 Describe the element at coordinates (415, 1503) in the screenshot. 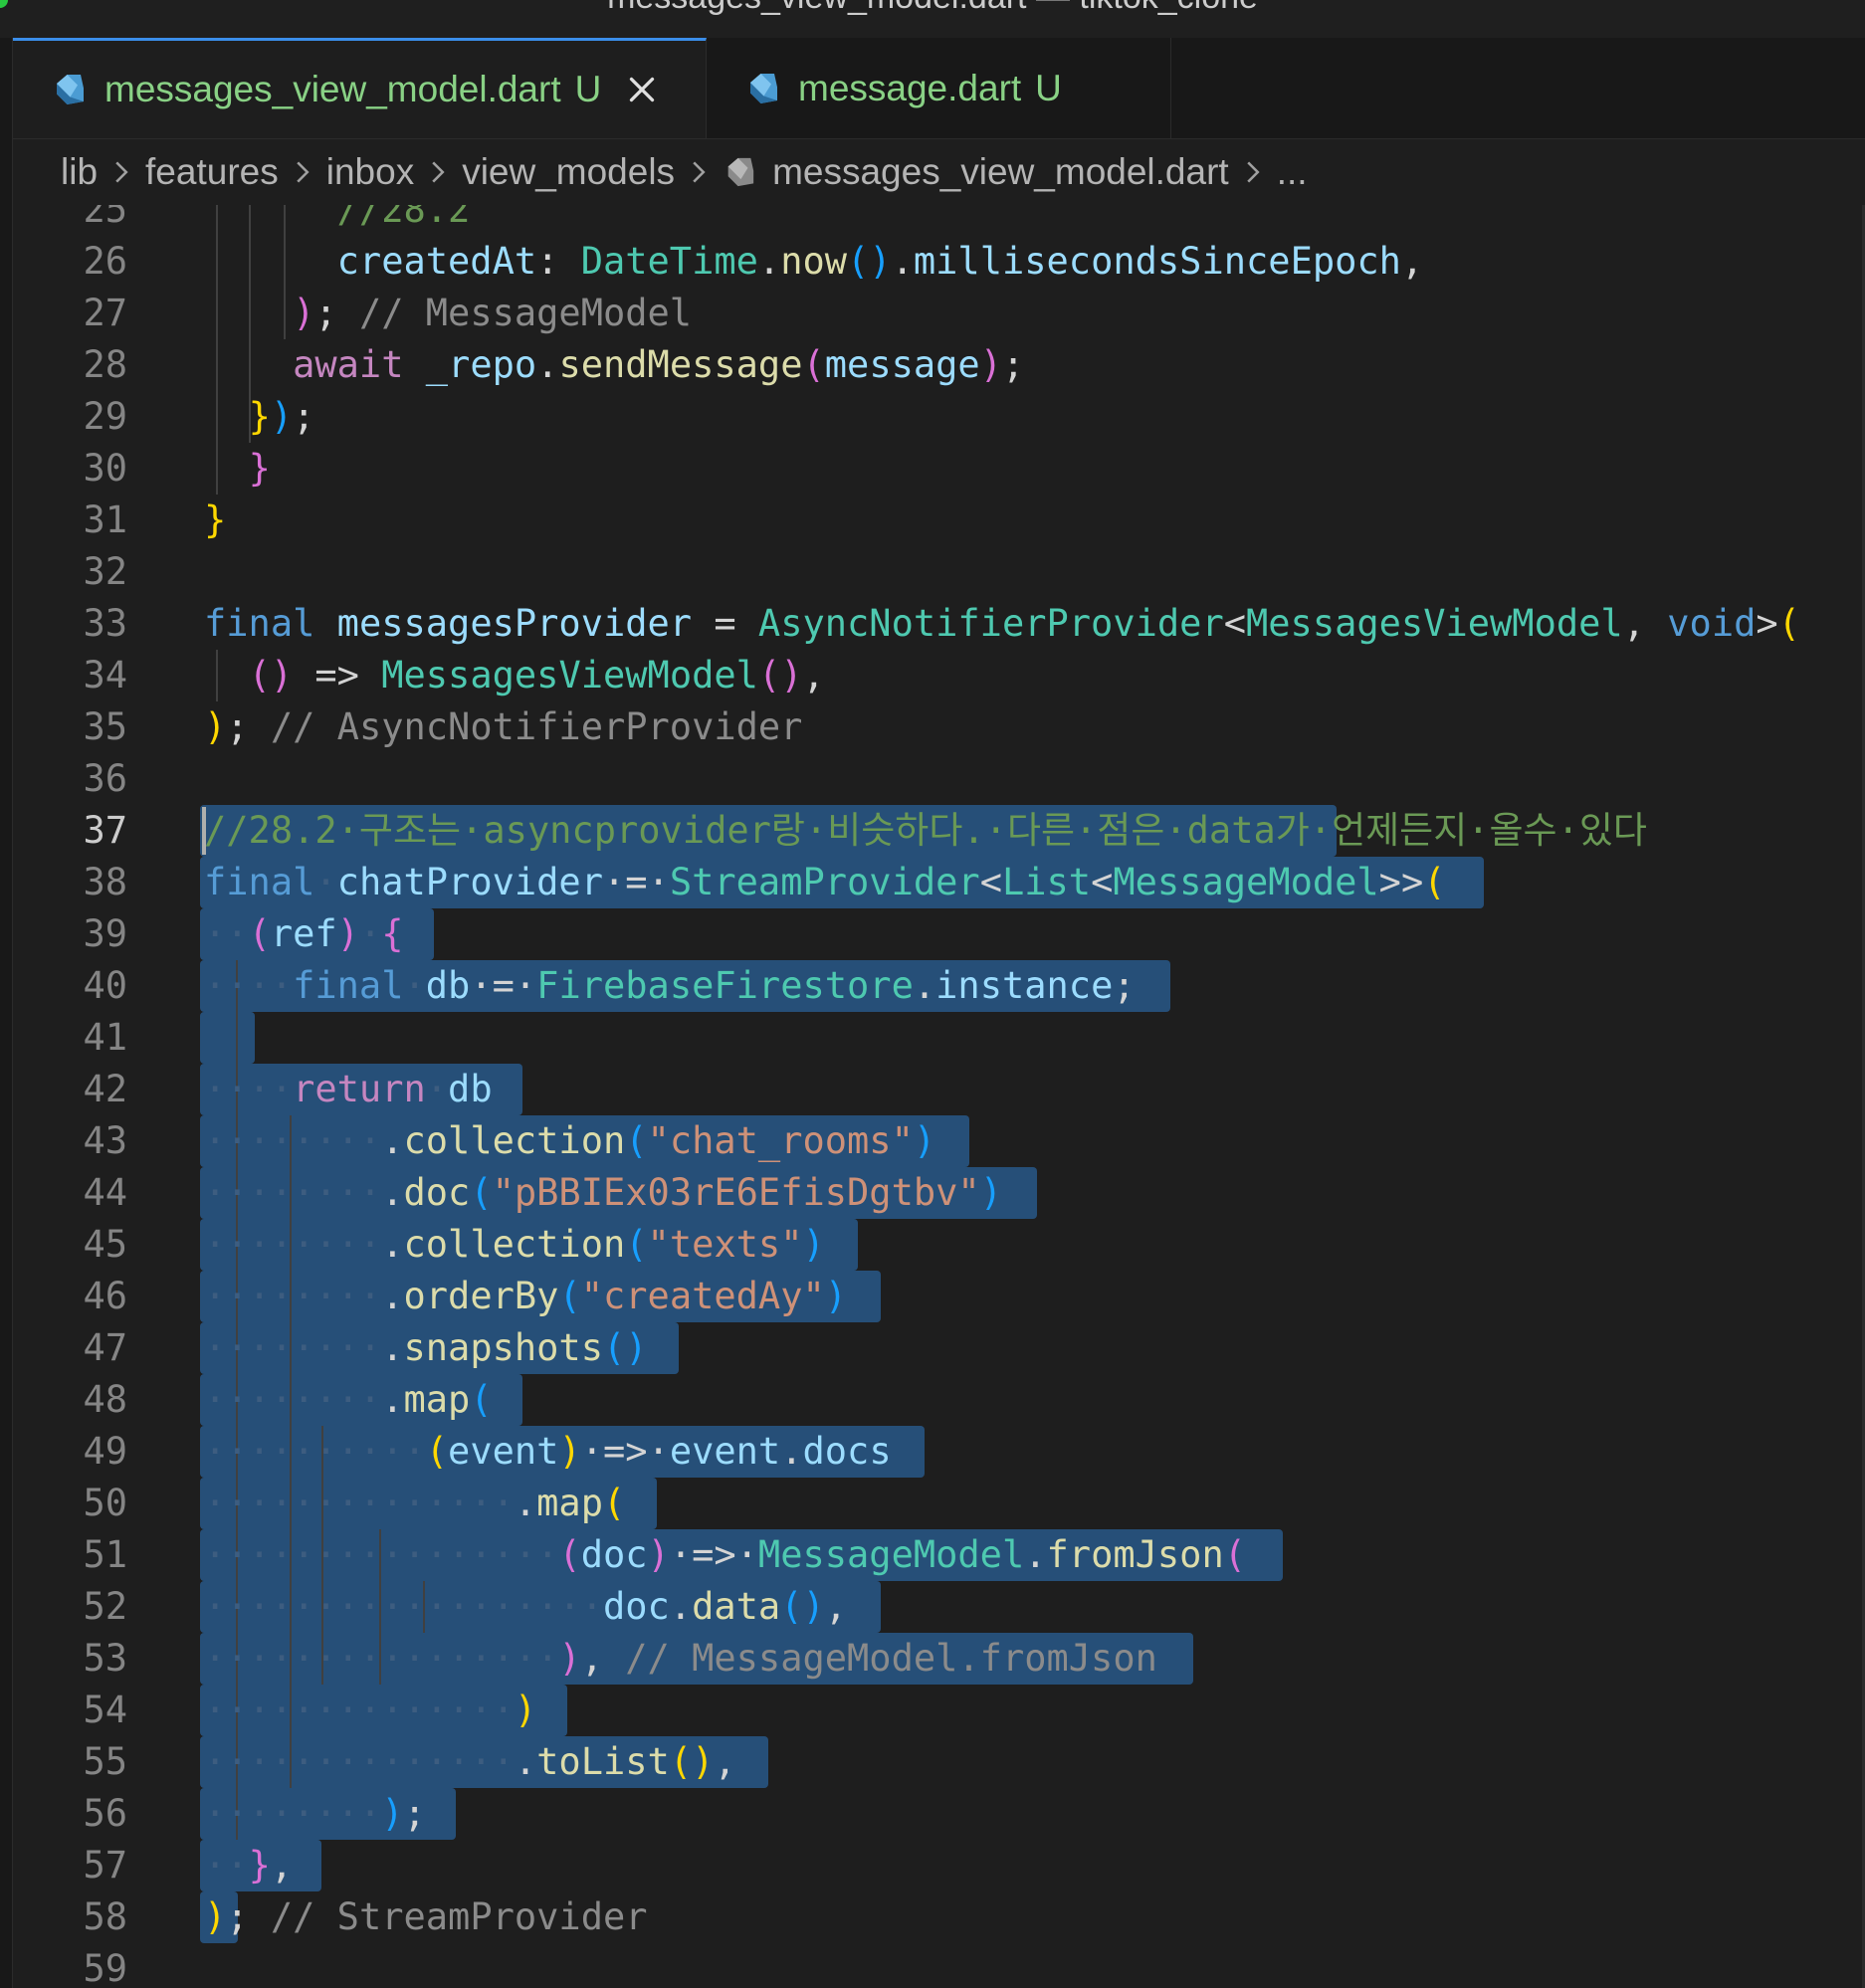

I see `code-text: ··············.map(` at that location.